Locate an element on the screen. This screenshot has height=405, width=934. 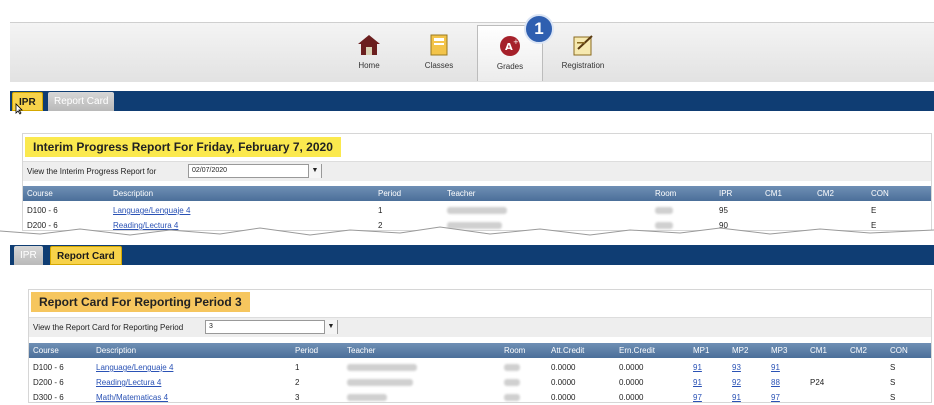
nav-registration: Registration is located at coordinates (583, 53).